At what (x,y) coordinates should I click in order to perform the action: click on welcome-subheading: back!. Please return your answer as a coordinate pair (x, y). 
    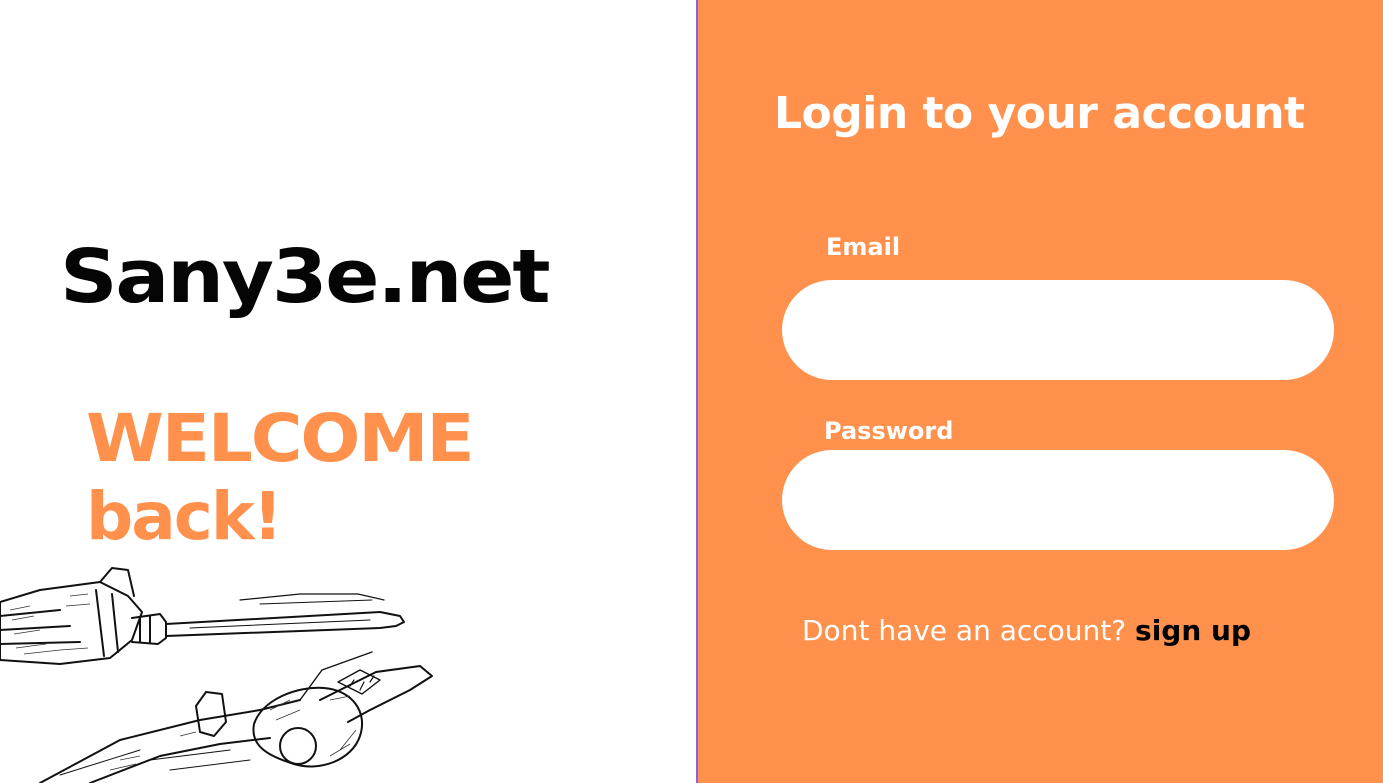
    Looking at the image, I should click on (184, 516).